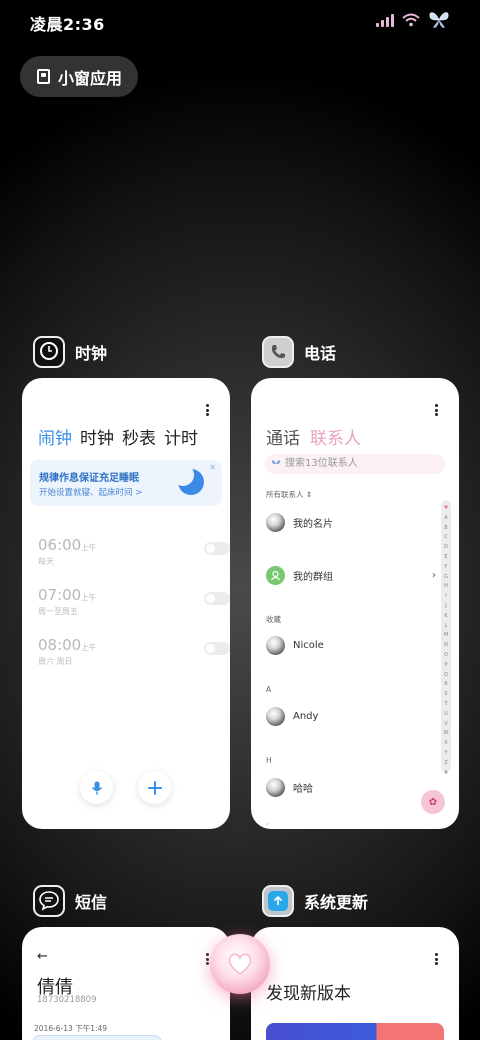 This screenshot has height=1040, width=480. Describe the element at coordinates (212, 467) in the screenshot. I see `close-icon: ✕` at that location.